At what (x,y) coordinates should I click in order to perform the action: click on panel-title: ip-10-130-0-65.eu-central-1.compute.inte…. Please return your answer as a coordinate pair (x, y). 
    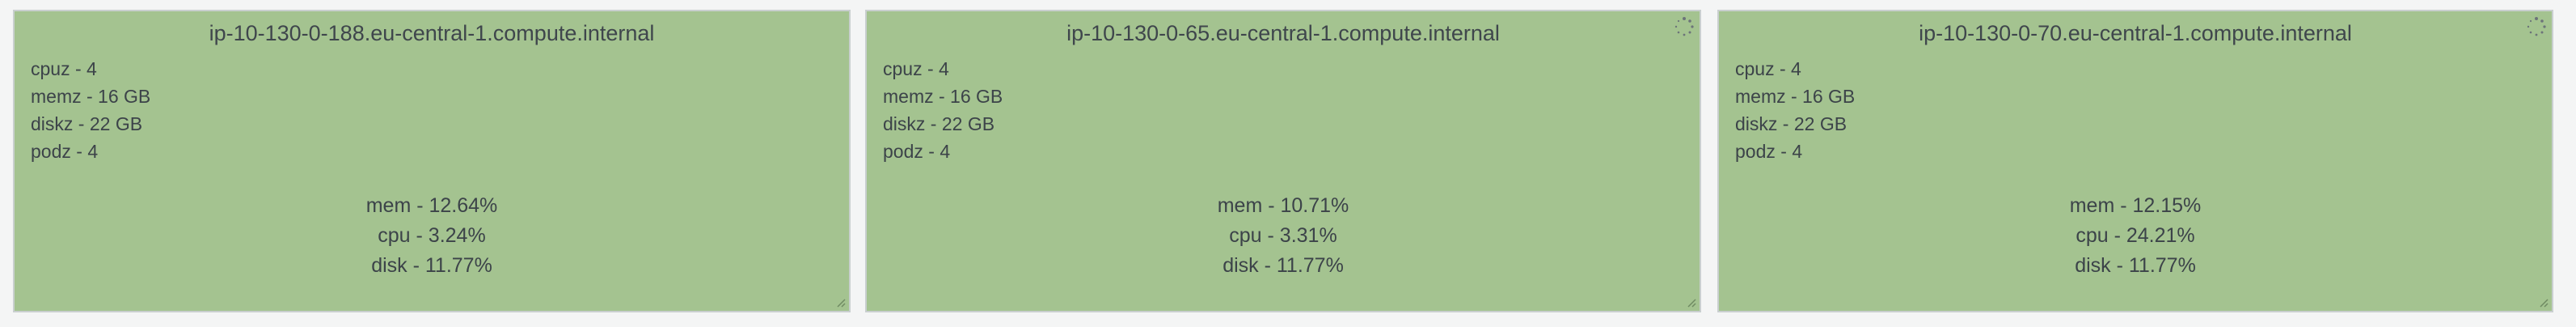
    Looking at the image, I should click on (1283, 33).